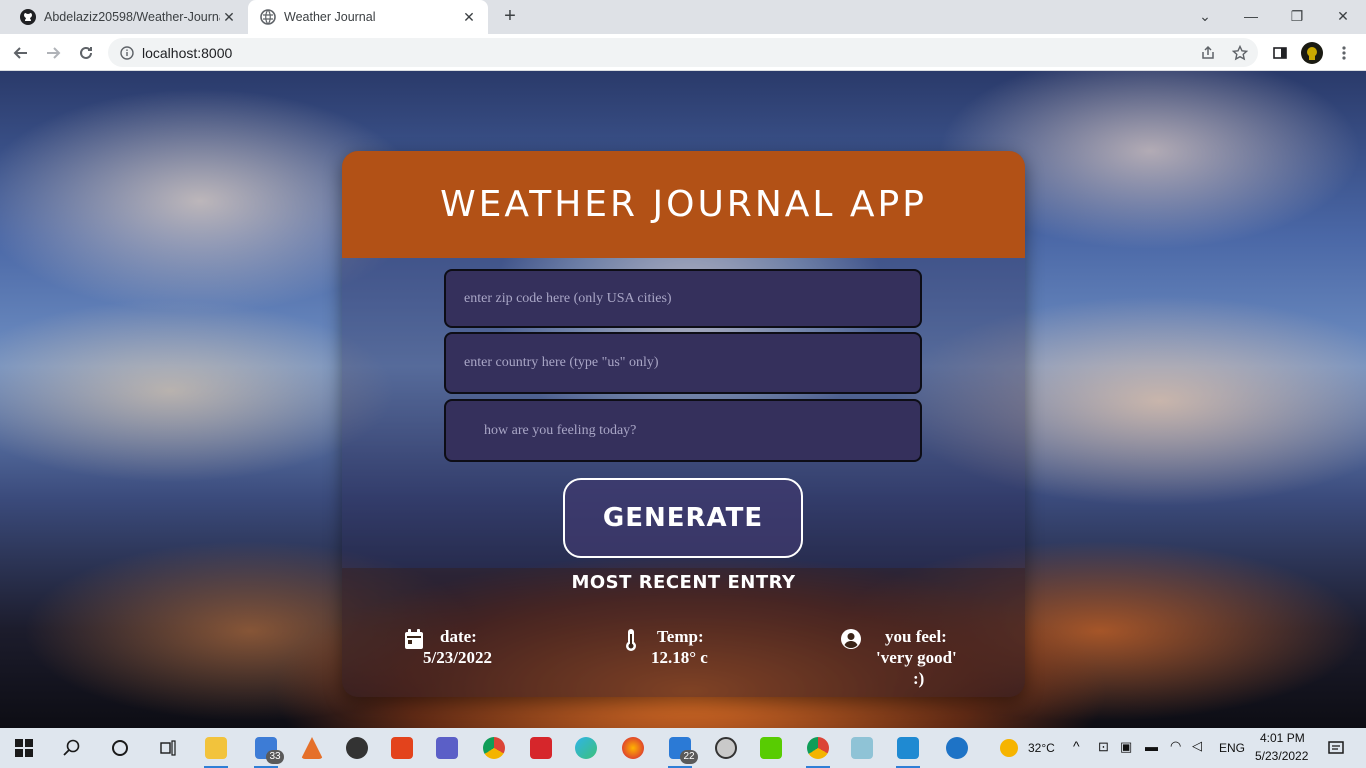  I want to click on notes-app-icon, so click(862, 748).